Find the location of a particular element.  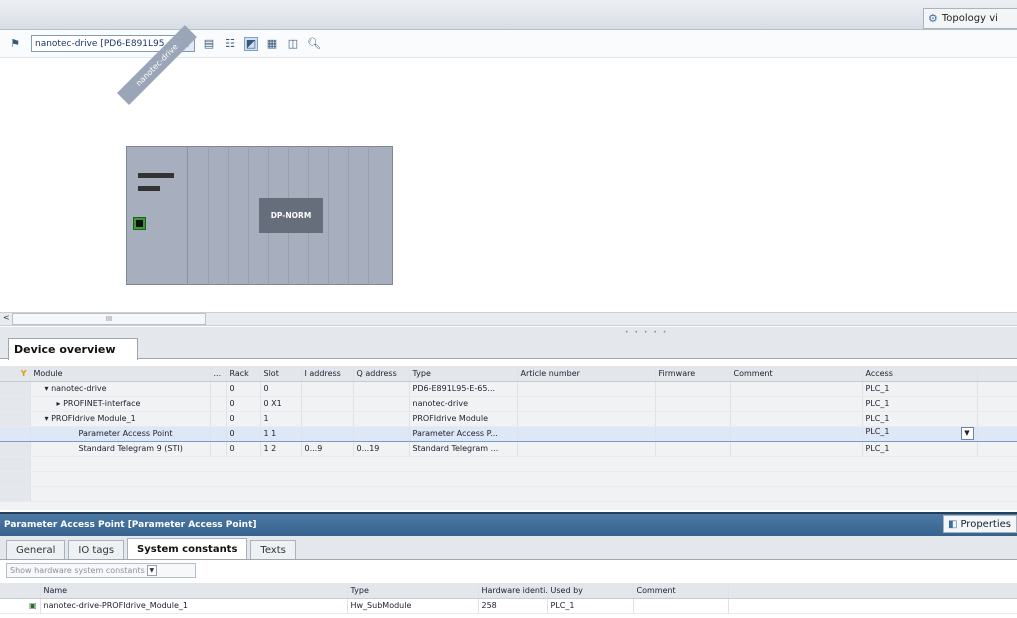

row-gutter is located at coordinates (15, 449).